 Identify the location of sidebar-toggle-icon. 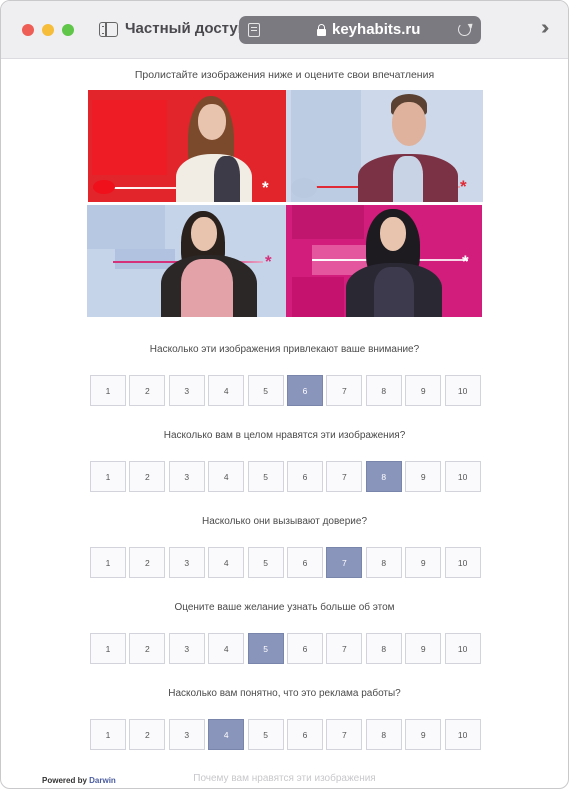
(108, 29).